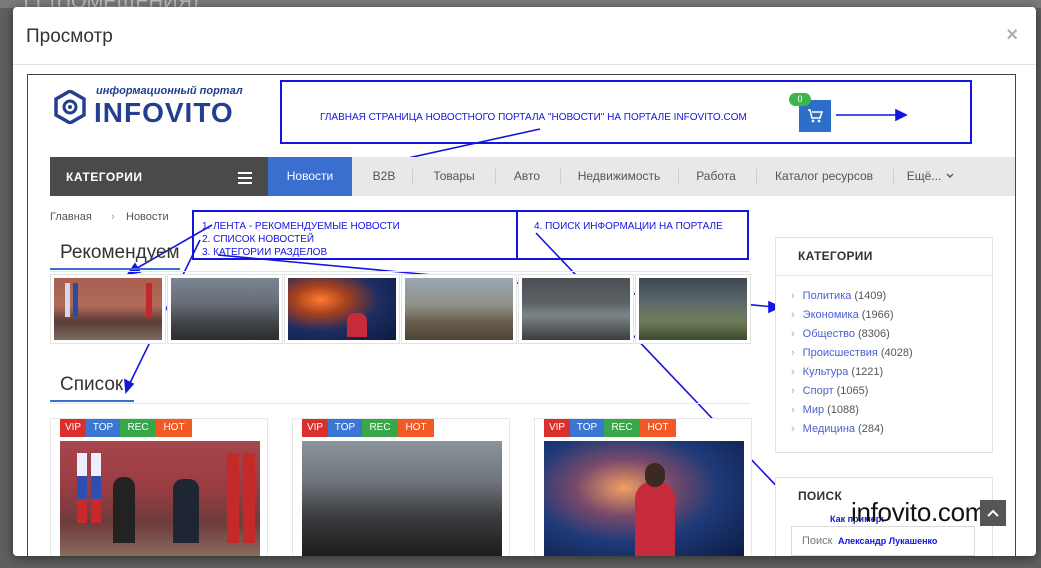 Image resolution: width=1041 pixels, height=568 pixels. What do you see at coordinates (825, 410) in the screenshot?
I see `sidebar-category: › Мир (1088)` at bounding box center [825, 410].